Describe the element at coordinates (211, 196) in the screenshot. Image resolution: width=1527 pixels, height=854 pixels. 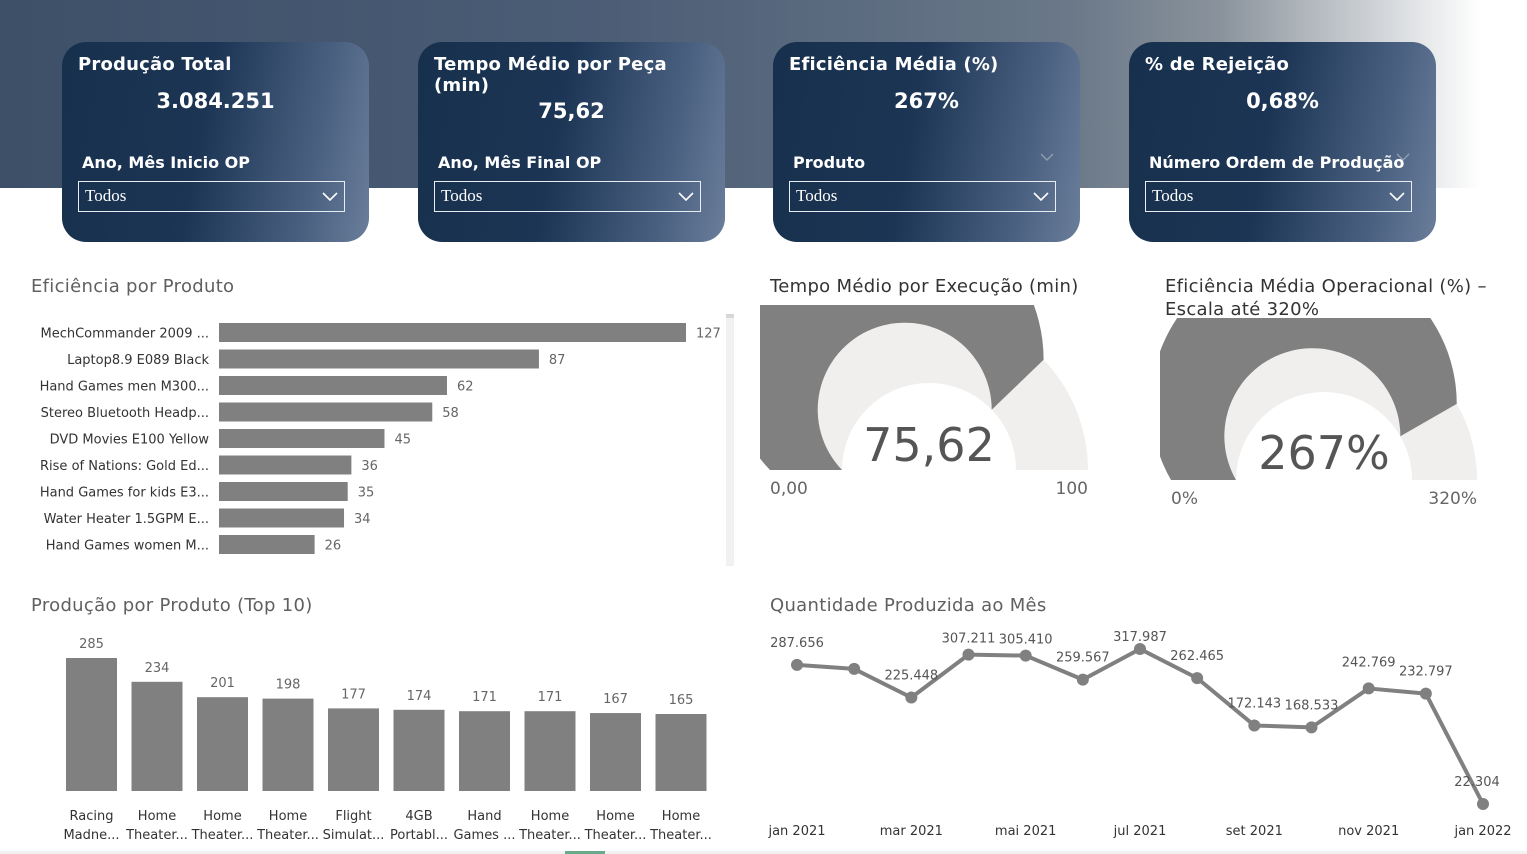
I see `start-month-filter-dropdown: Todos` at that location.